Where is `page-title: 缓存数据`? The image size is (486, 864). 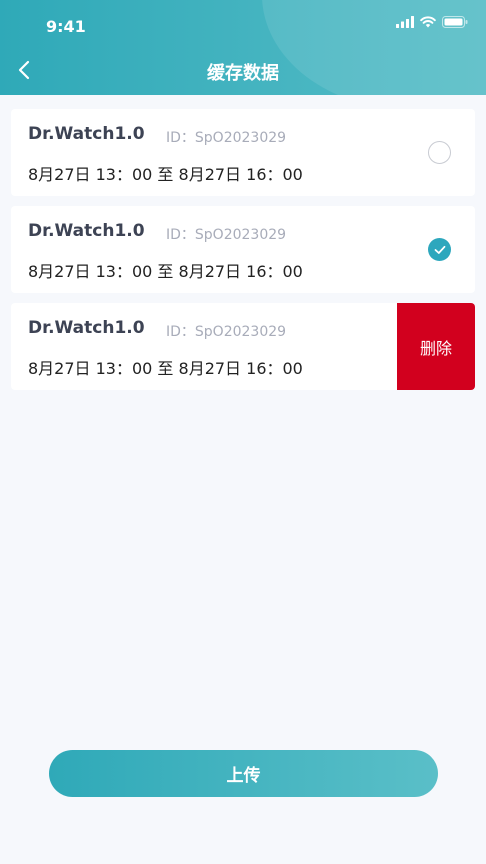
page-title: 缓存数据 is located at coordinates (243, 73).